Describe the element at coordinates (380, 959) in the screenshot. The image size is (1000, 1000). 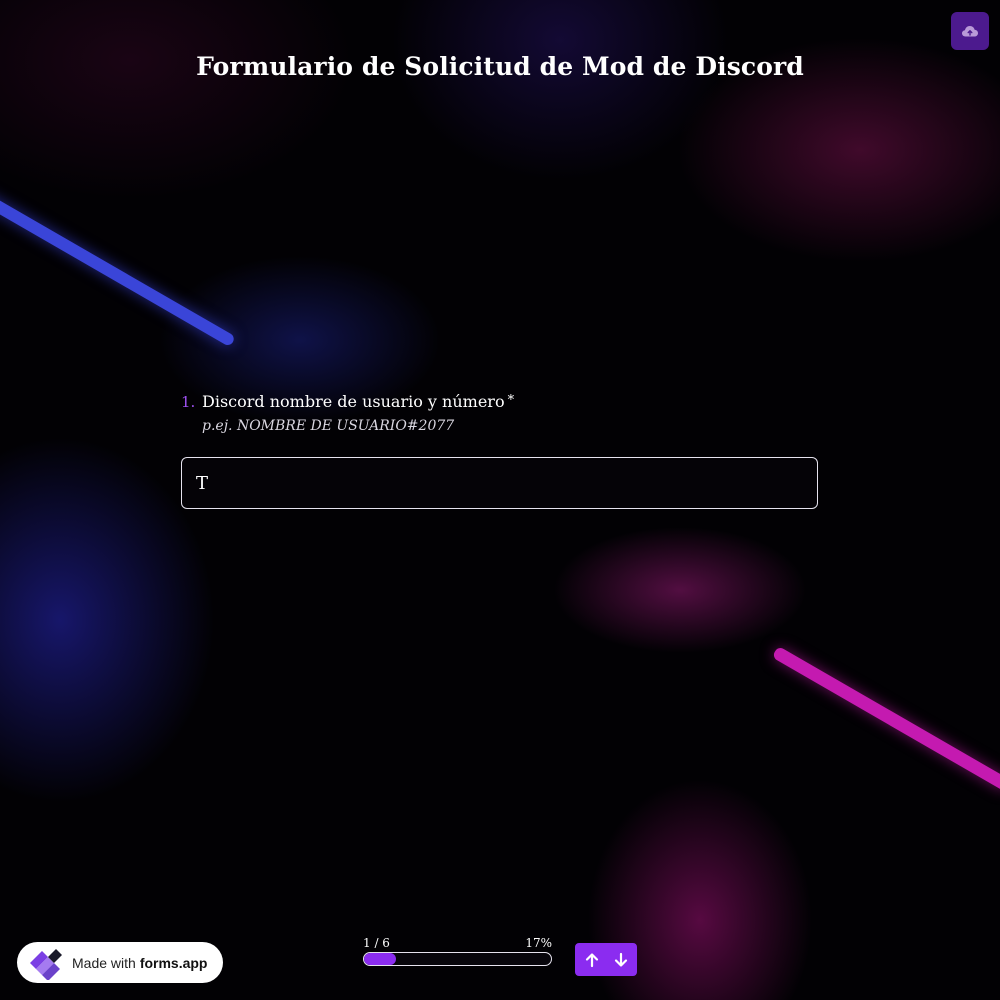
I see `progress-fill` at that location.